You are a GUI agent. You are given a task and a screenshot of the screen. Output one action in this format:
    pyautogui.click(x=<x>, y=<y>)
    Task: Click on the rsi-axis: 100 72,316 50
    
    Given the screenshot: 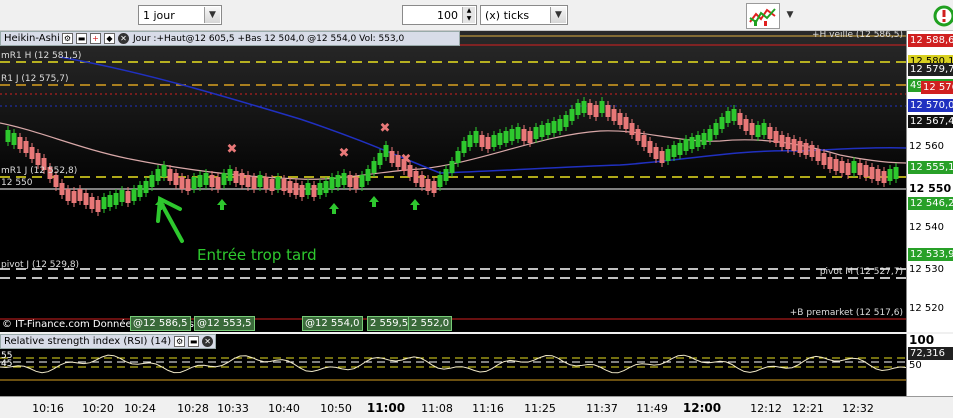 What is the action you would take?
    pyautogui.click(x=929, y=364)
    